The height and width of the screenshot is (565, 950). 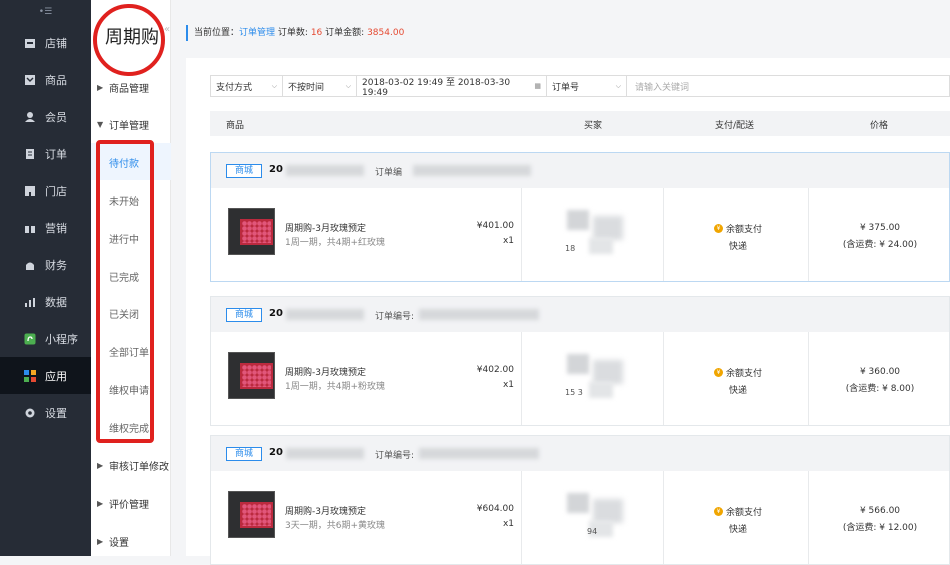 What do you see at coordinates (30, 154) in the screenshot?
I see `order-icon` at bounding box center [30, 154].